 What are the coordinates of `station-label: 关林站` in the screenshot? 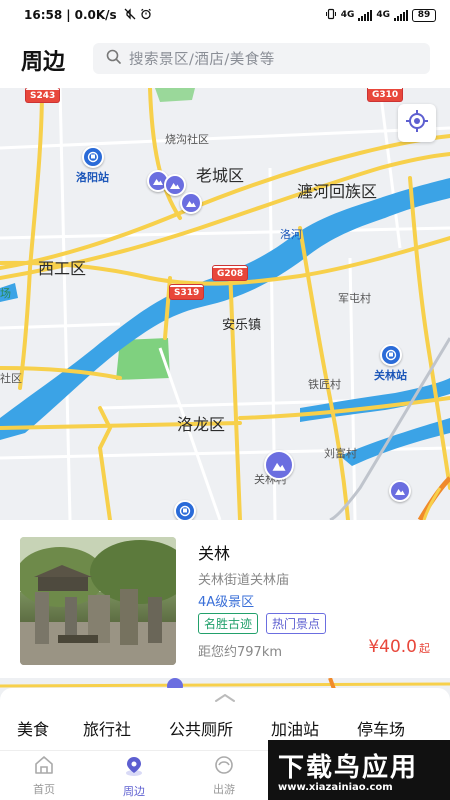 It's located at (390, 375).